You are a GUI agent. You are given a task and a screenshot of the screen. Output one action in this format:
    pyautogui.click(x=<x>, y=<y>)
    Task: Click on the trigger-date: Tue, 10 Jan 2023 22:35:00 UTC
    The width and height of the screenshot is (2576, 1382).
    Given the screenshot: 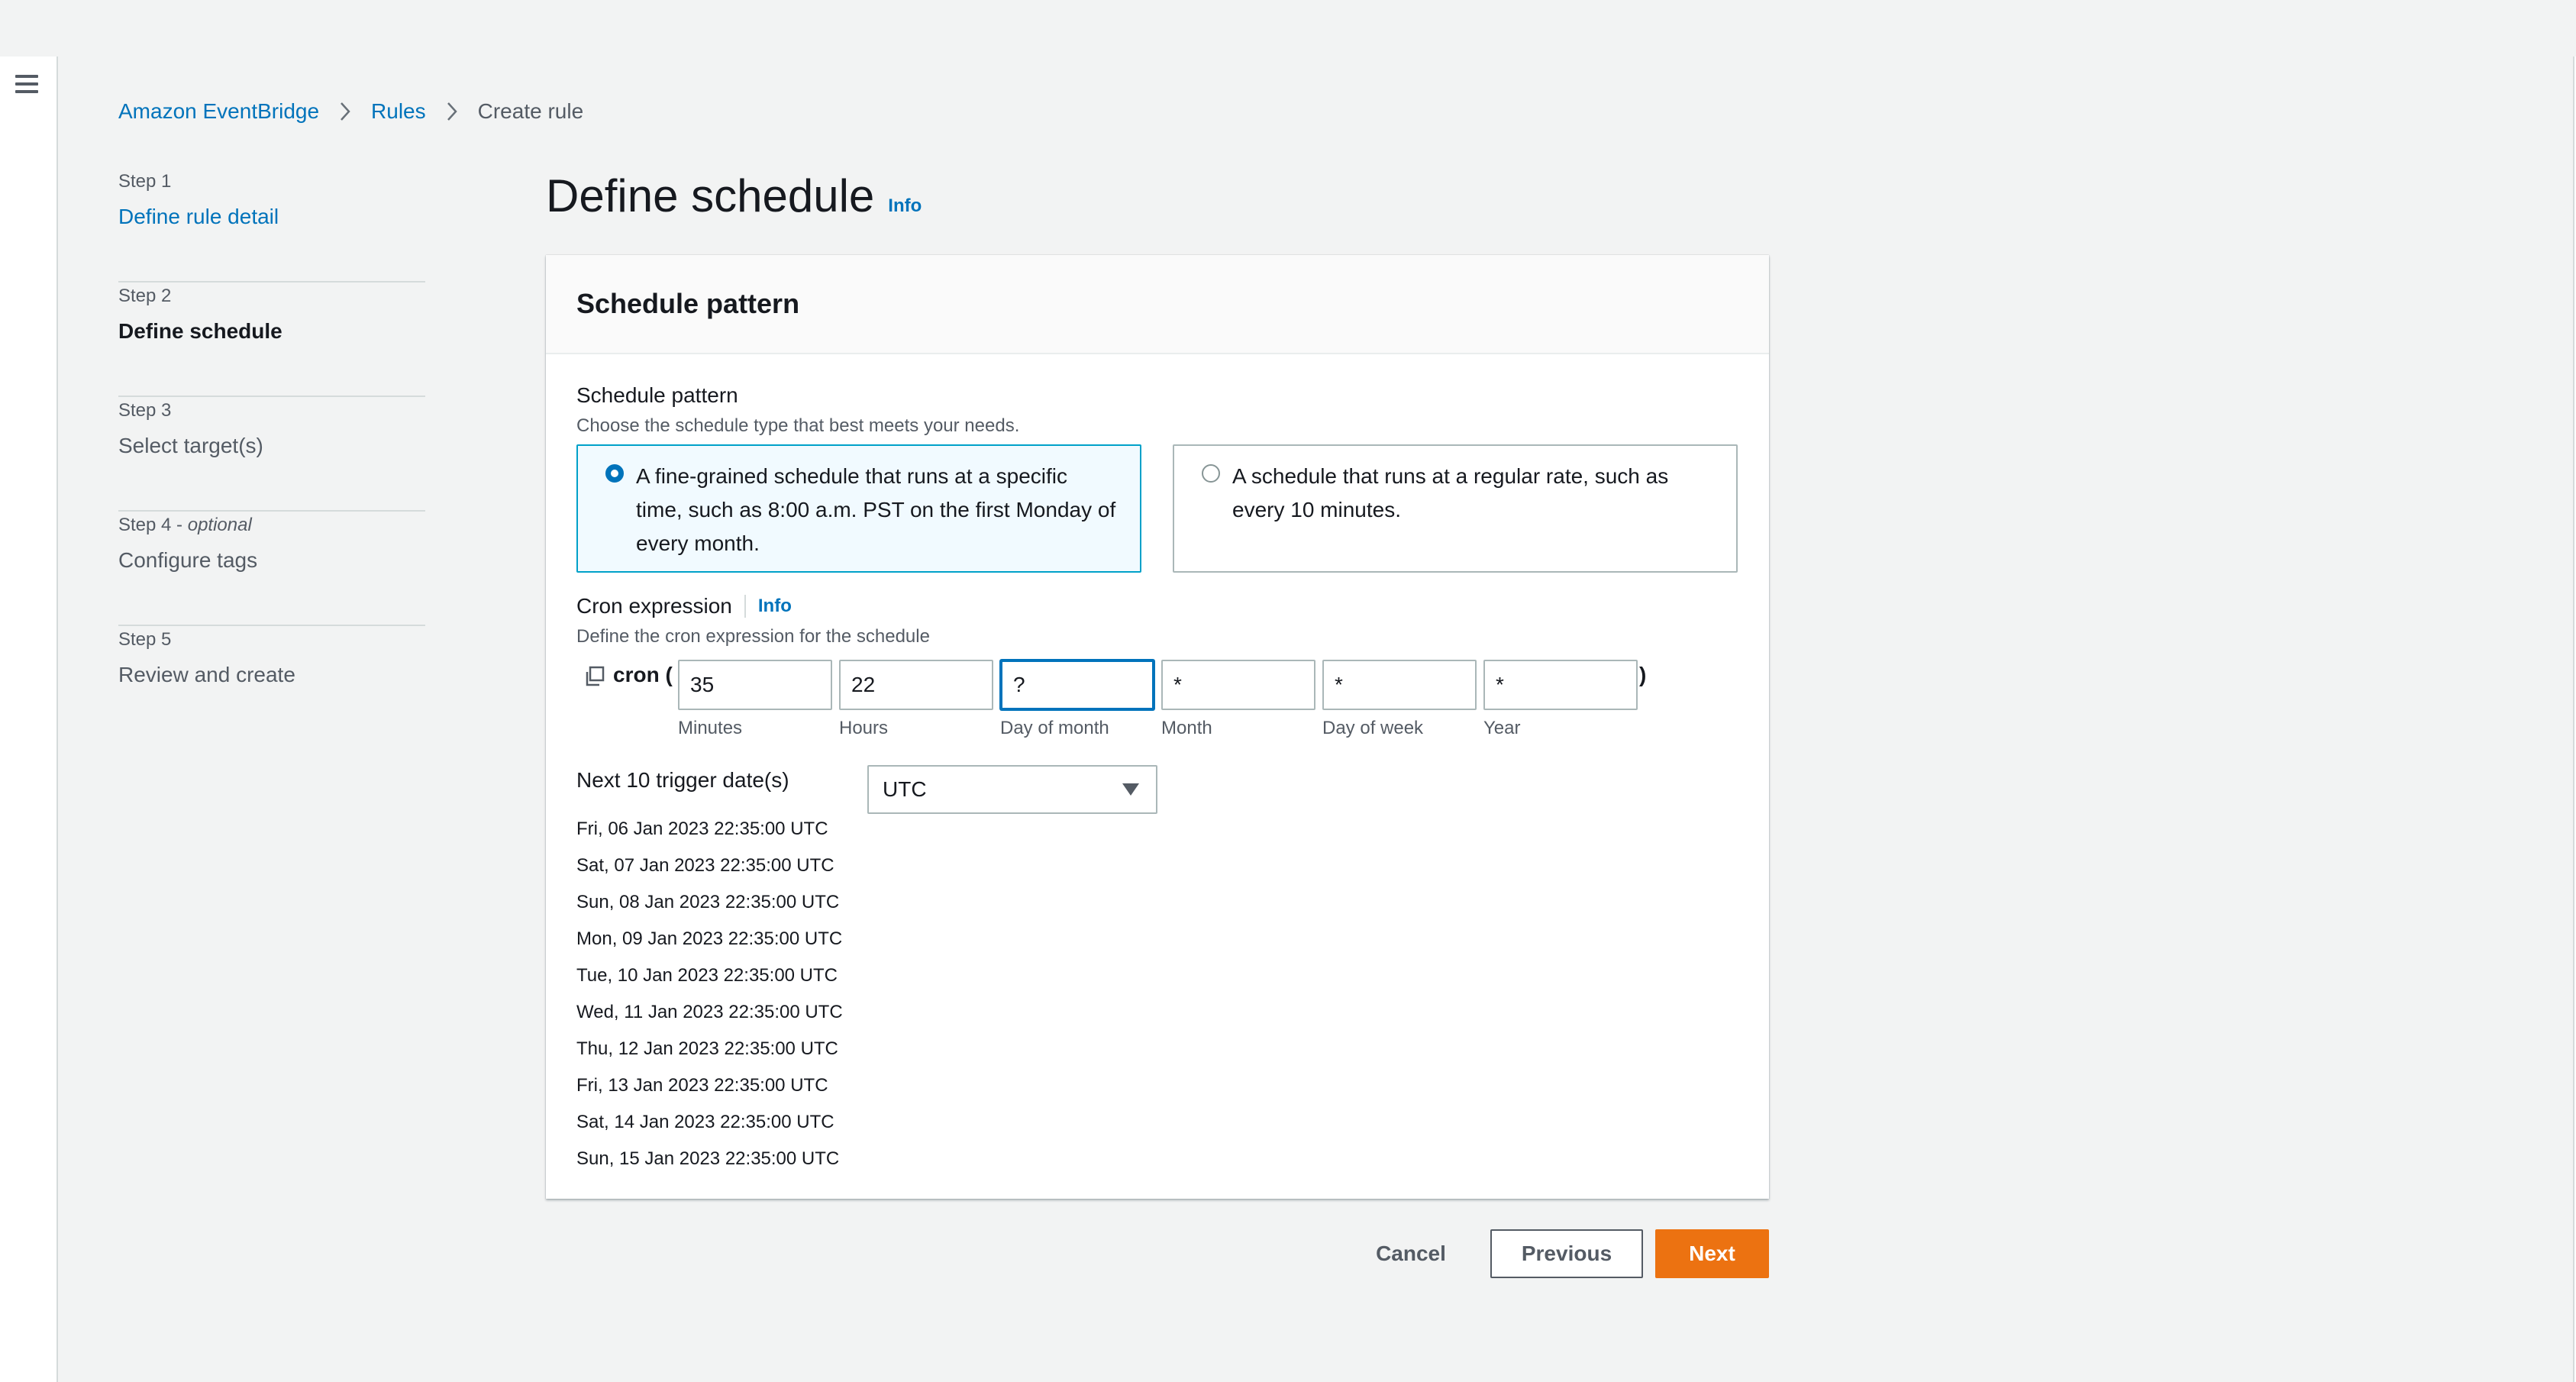 What is the action you would take?
    pyautogui.click(x=707, y=975)
    